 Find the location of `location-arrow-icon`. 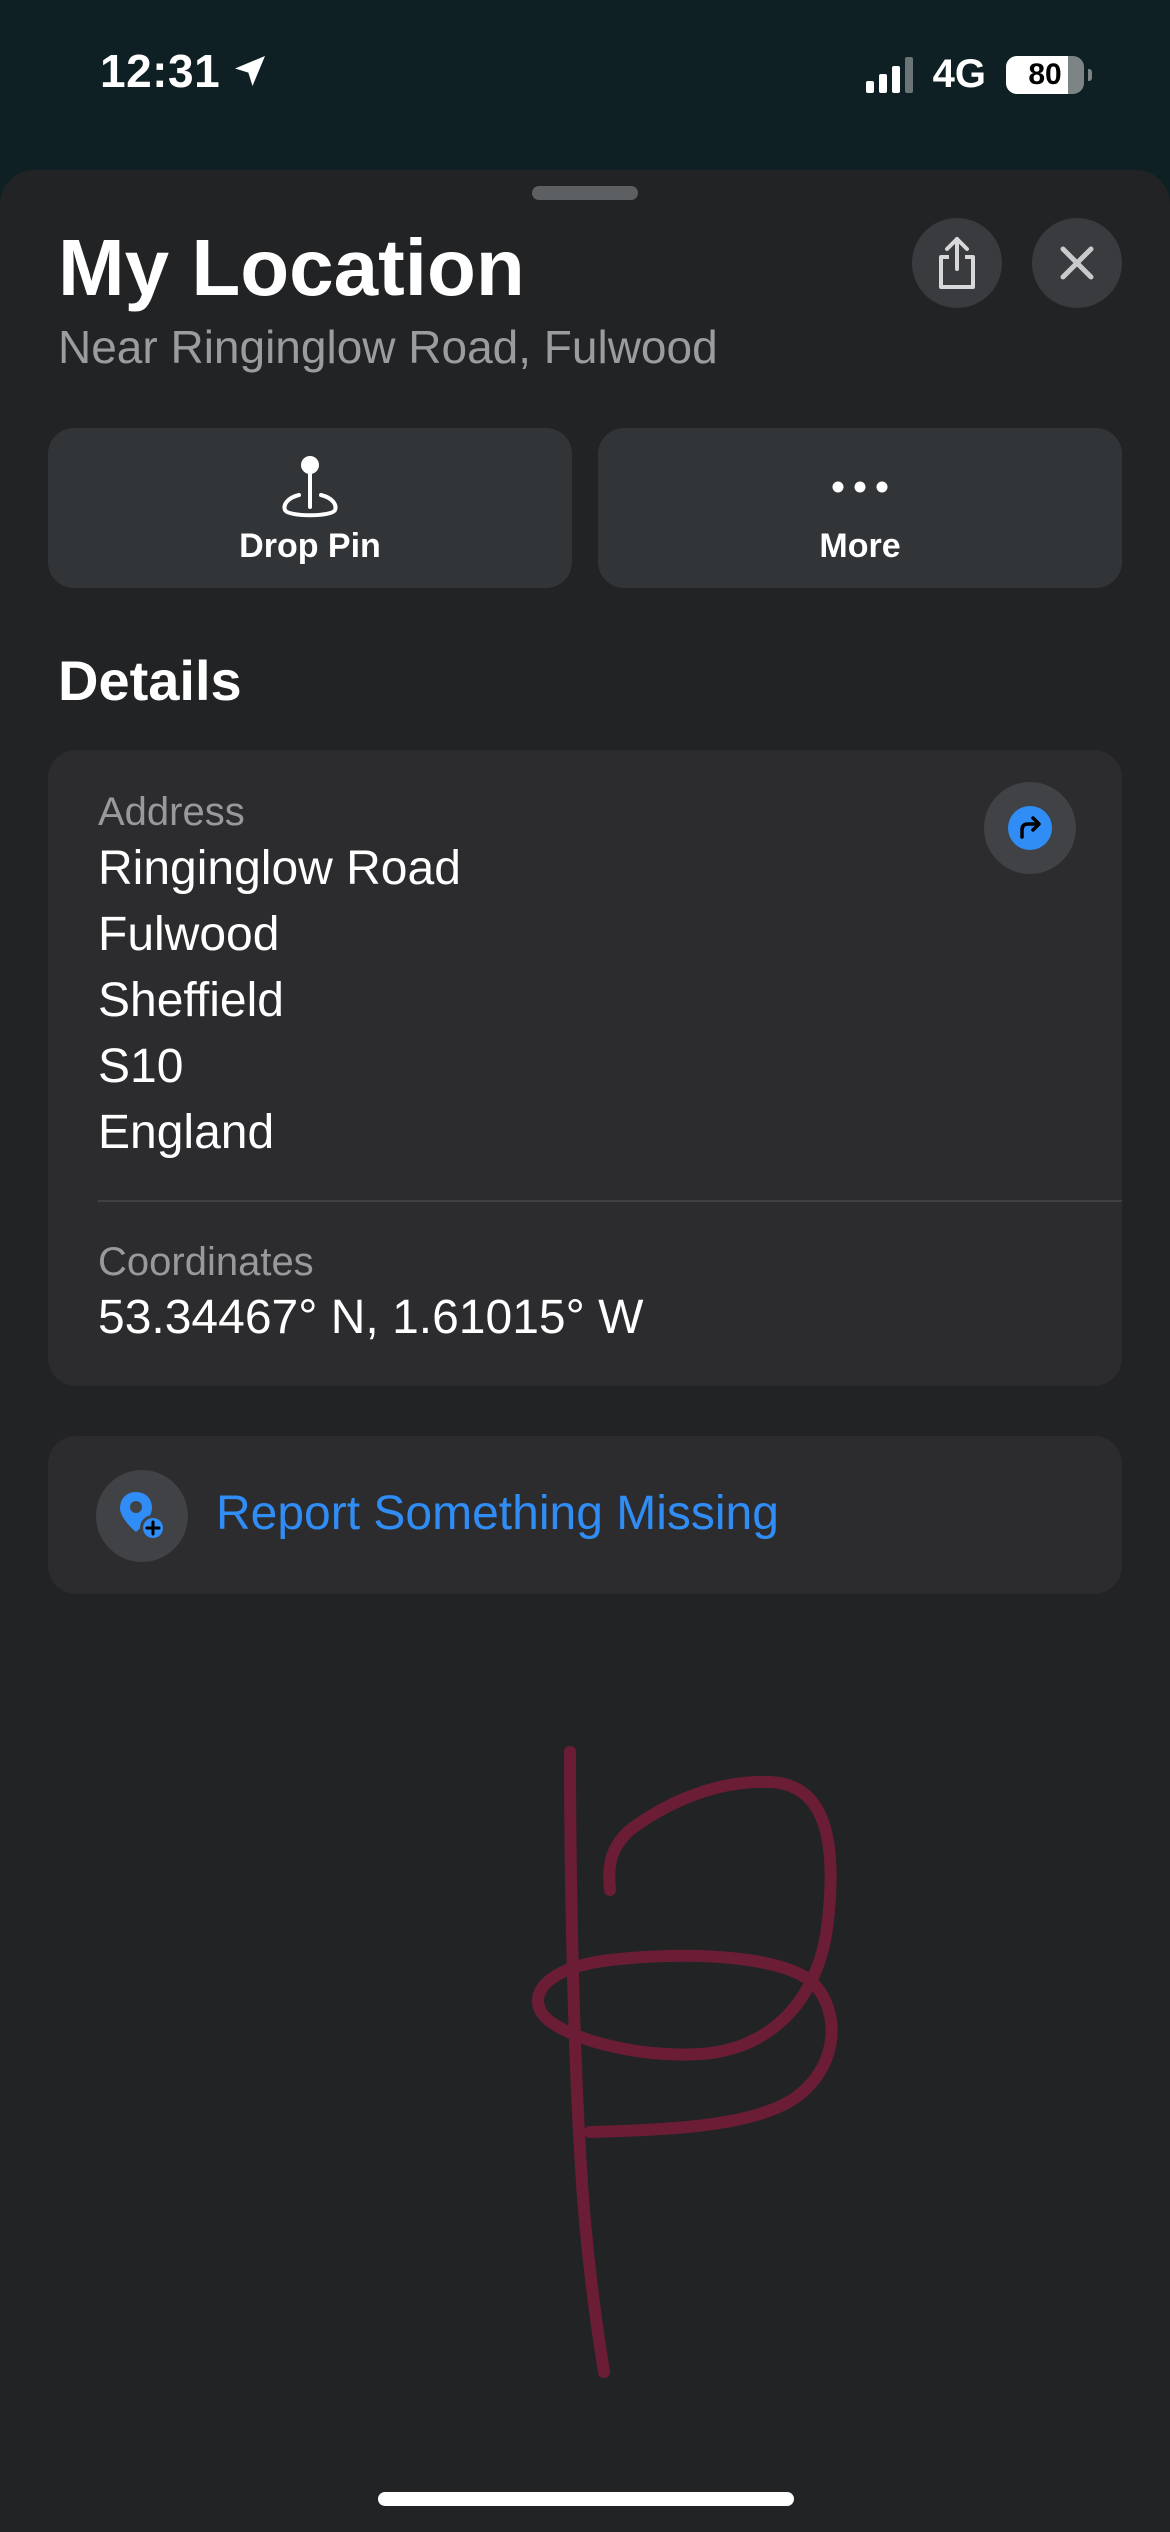

location-arrow-icon is located at coordinates (250, 71).